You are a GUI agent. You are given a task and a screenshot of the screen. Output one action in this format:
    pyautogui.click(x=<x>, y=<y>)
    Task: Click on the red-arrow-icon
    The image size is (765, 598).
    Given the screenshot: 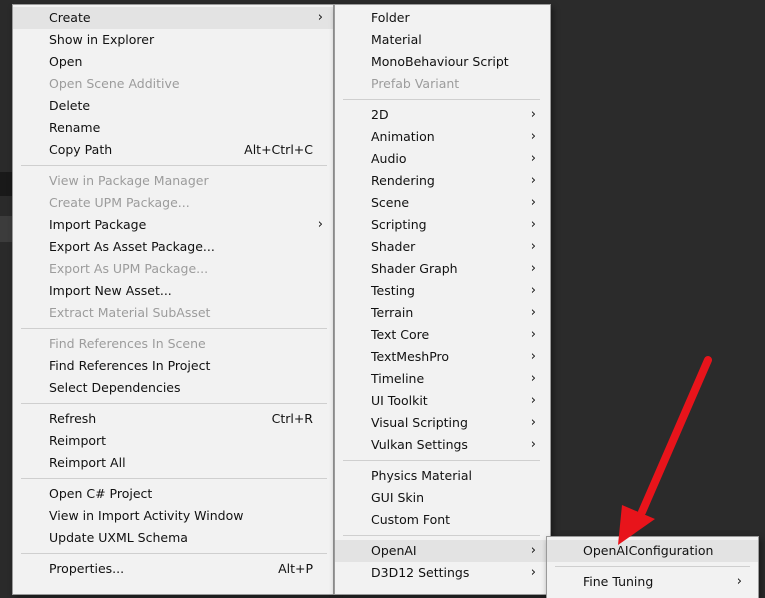 What is the action you would take?
    pyautogui.click(x=665, y=450)
    